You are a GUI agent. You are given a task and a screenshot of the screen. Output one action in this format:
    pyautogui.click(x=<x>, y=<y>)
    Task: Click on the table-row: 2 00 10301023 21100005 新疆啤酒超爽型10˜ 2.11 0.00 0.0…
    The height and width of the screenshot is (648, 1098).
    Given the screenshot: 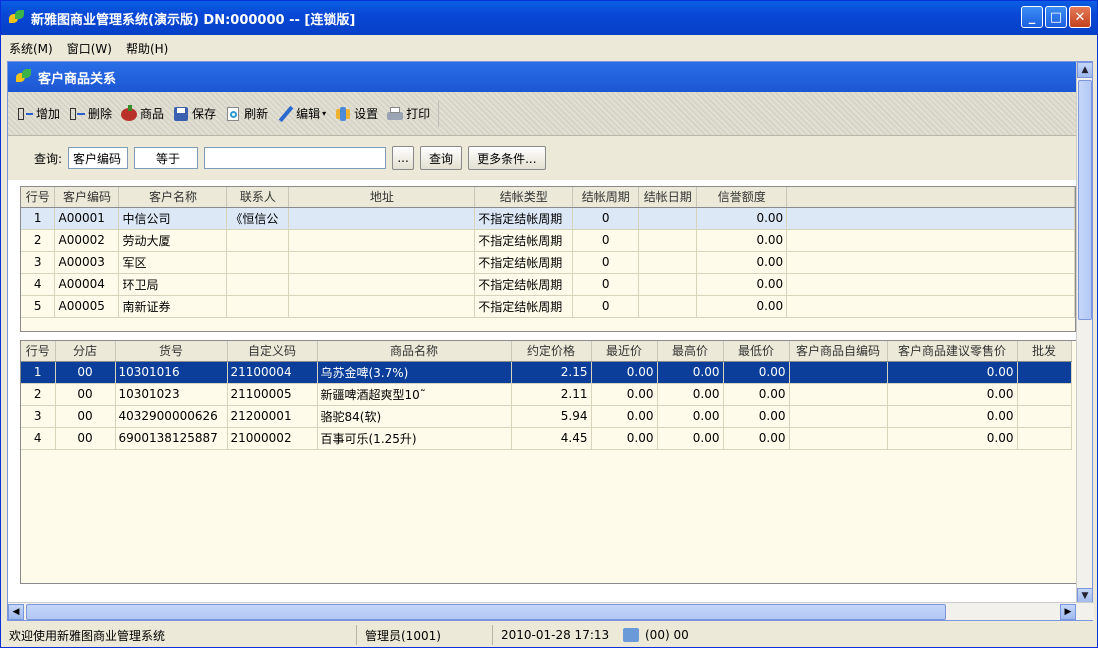 What is the action you would take?
    pyautogui.click(x=546, y=394)
    